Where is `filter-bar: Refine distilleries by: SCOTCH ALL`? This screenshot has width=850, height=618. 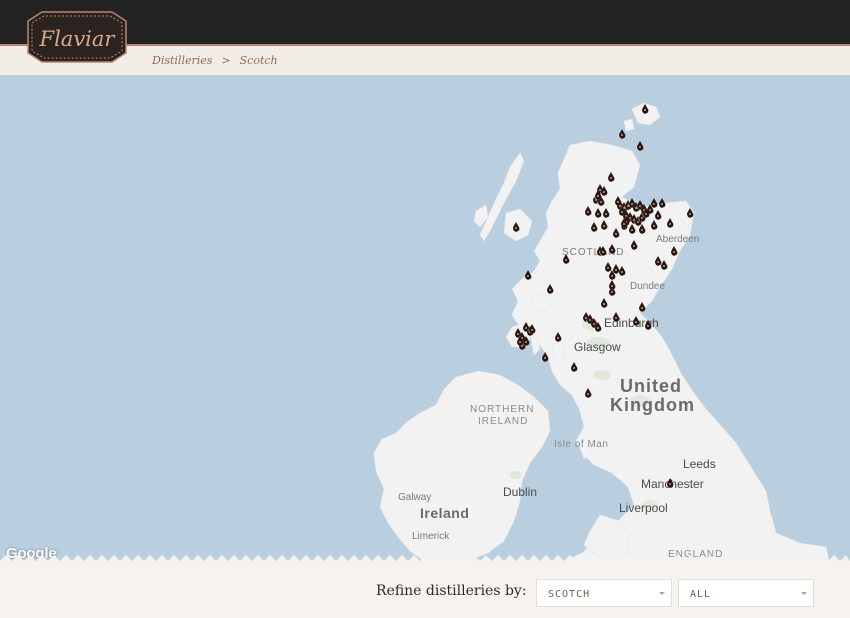
filter-bar: Refine distilleries by: SCOTCH ALL is located at coordinates (425, 592).